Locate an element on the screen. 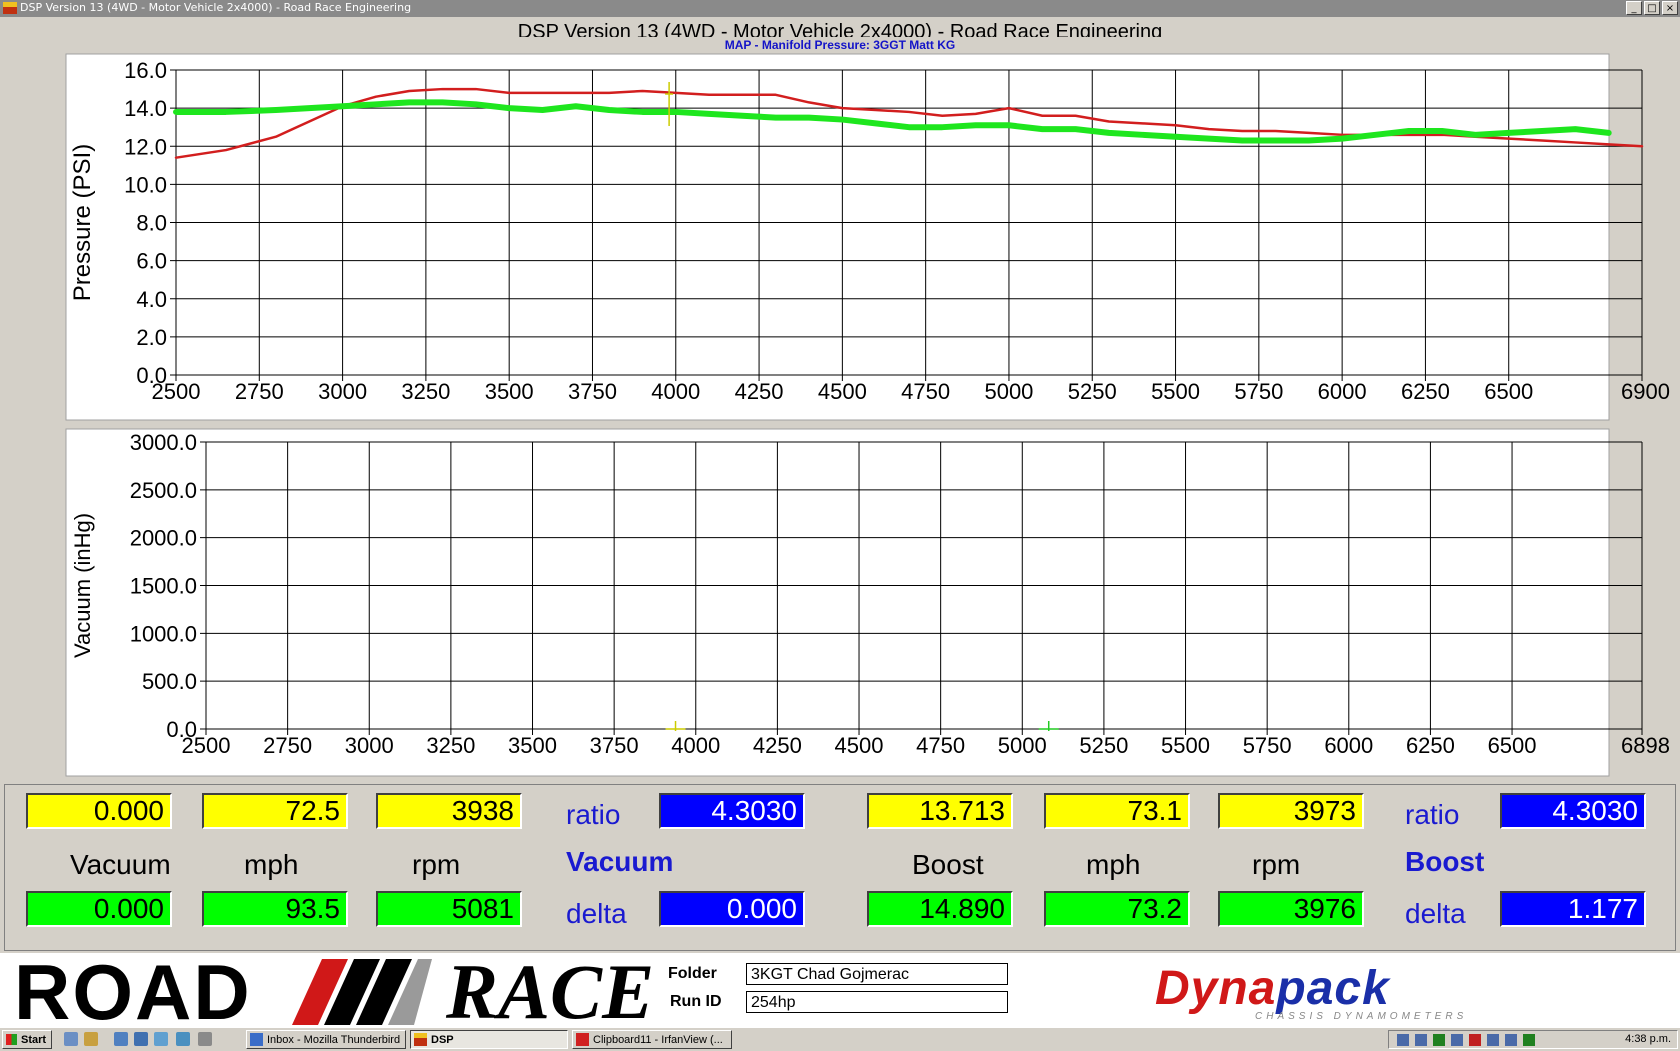  dynapack-logo-part2: pack is located at coordinates (1333, 988).